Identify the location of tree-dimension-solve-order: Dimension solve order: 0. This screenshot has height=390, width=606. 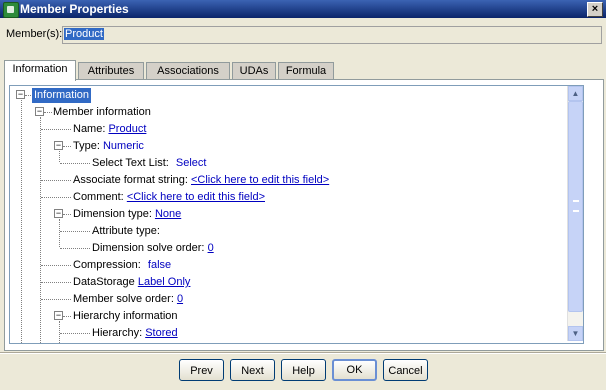
(153, 248).